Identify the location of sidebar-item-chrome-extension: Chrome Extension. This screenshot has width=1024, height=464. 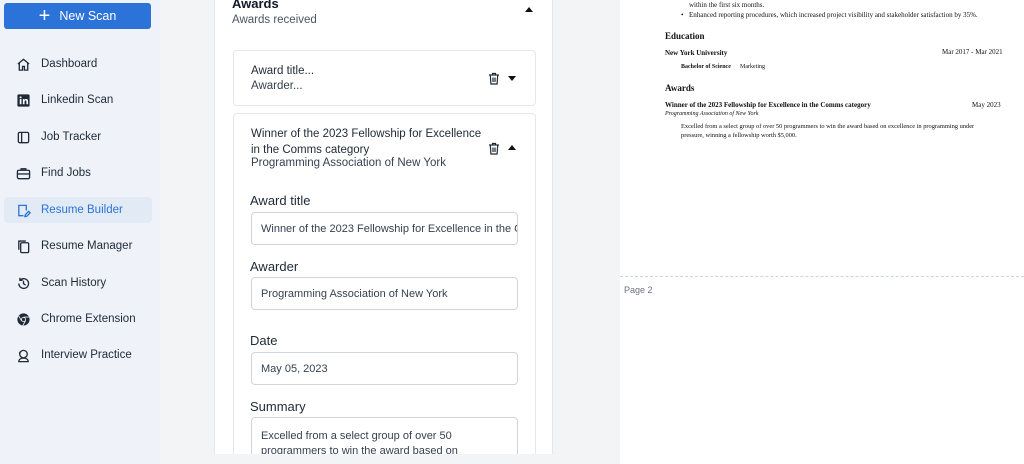
(78, 319).